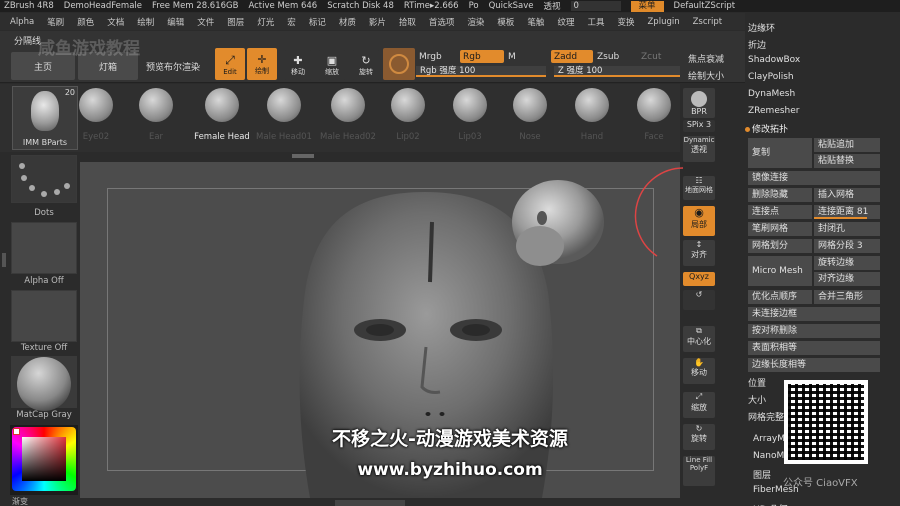  Describe the element at coordinates (706, 58) in the screenshot. I see `focal-shift-slider: 焦点衰减` at that location.